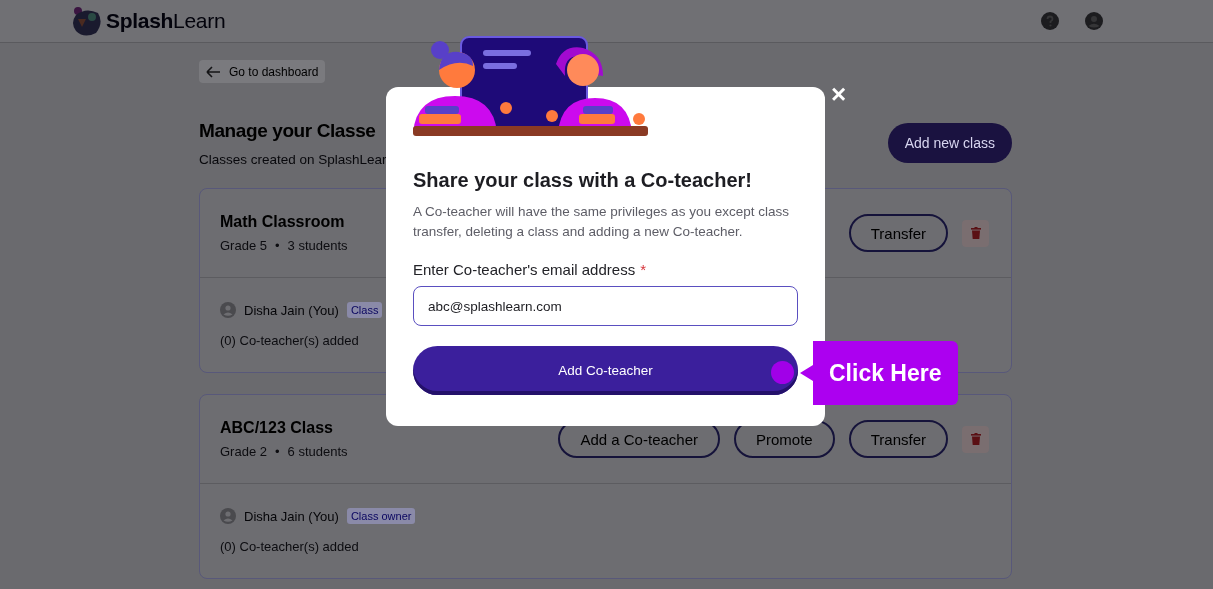 Image resolution: width=1213 pixels, height=589 pixels. What do you see at coordinates (524, 269) in the screenshot?
I see `field-label: Enter Co-teacher's email address` at bounding box center [524, 269].